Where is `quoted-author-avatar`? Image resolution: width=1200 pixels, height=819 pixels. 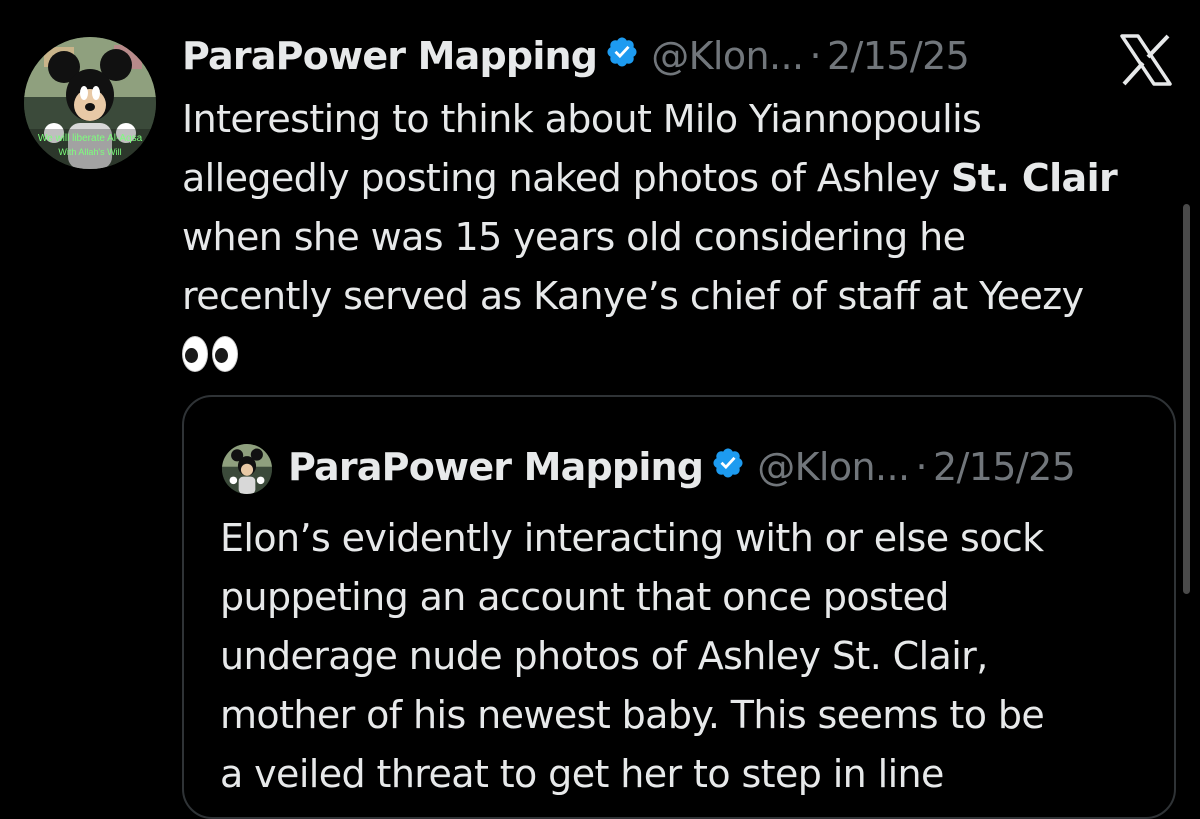 quoted-author-avatar is located at coordinates (247, 469).